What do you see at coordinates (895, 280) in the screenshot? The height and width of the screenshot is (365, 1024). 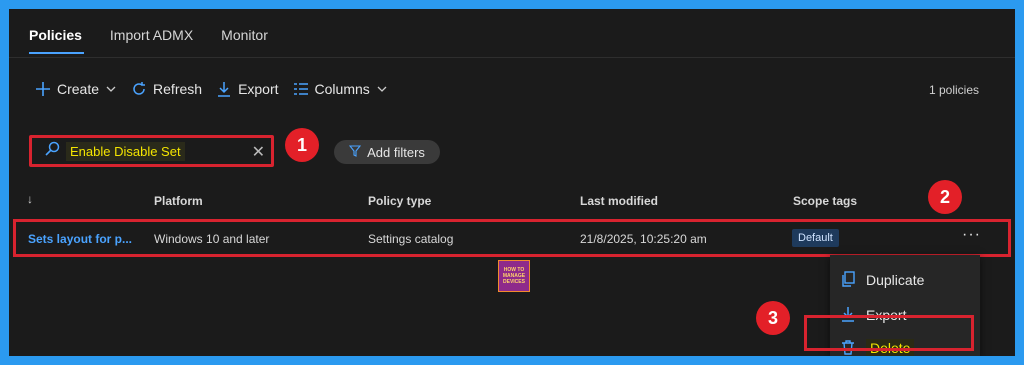 I see `menu-item-label: Duplicate` at bounding box center [895, 280].